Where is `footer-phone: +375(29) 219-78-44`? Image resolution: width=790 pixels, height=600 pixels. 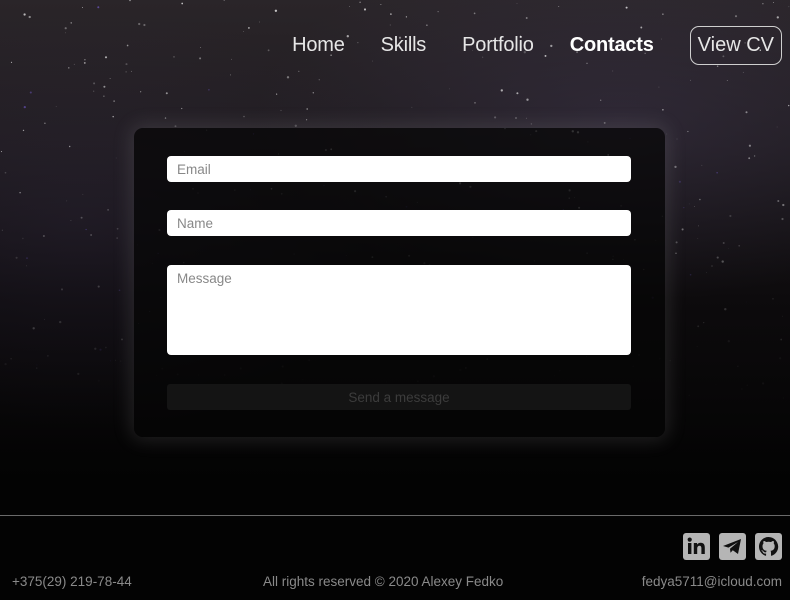 footer-phone: +375(29) 219-78-44 is located at coordinates (72, 581).